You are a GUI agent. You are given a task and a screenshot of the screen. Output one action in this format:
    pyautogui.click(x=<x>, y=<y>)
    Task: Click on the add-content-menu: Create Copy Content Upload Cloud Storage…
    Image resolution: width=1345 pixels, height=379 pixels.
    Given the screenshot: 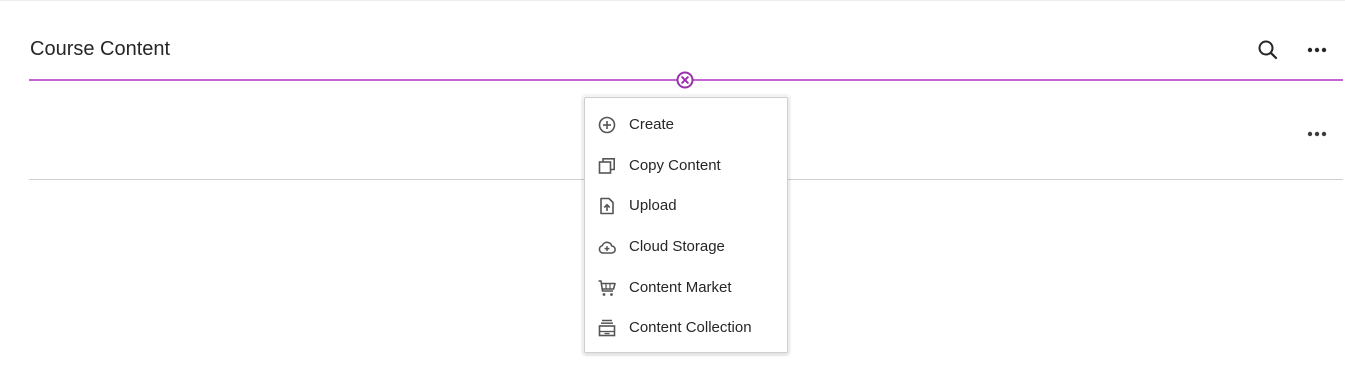 What is the action you would take?
    pyautogui.click(x=686, y=225)
    